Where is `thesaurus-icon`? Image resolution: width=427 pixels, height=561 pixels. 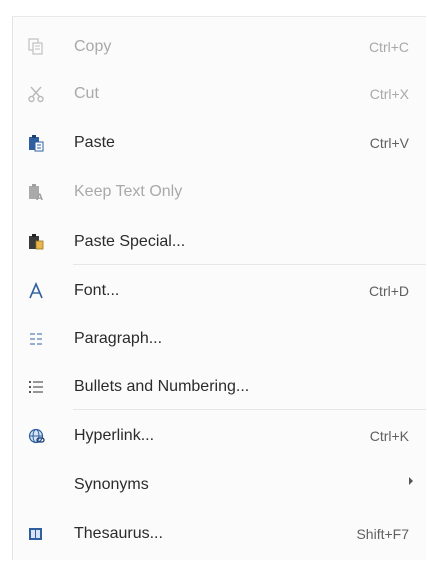 thesaurus-icon is located at coordinates (36, 534).